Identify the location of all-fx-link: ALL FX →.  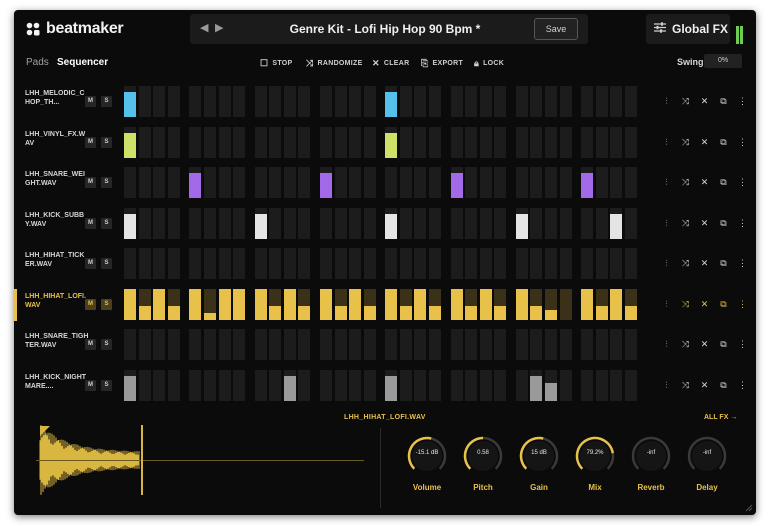
(720, 417).